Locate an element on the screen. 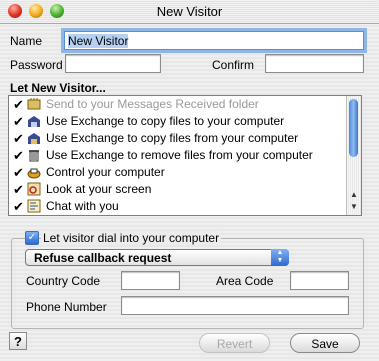 The image size is (379, 361). control-icon is located at coordinates (34, 173).